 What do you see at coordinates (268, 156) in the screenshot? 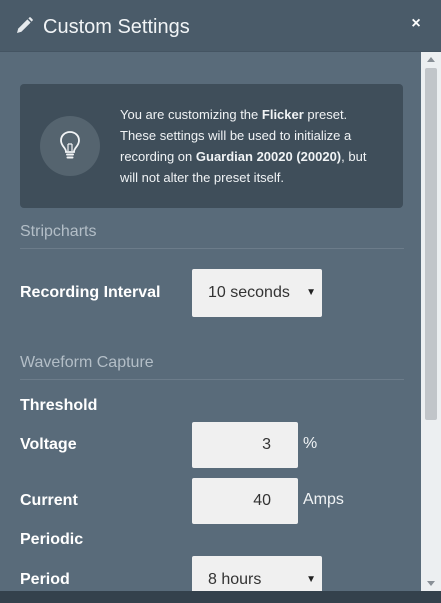
I see `device-name: Guardian 20020 (20020)` at bounding box center [268, 156].